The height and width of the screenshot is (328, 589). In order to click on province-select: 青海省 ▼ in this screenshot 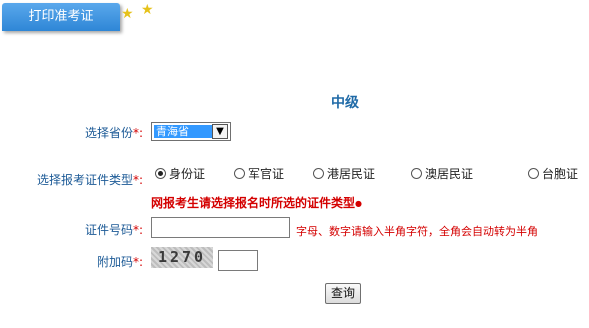, I will do `click(191, 131)`.